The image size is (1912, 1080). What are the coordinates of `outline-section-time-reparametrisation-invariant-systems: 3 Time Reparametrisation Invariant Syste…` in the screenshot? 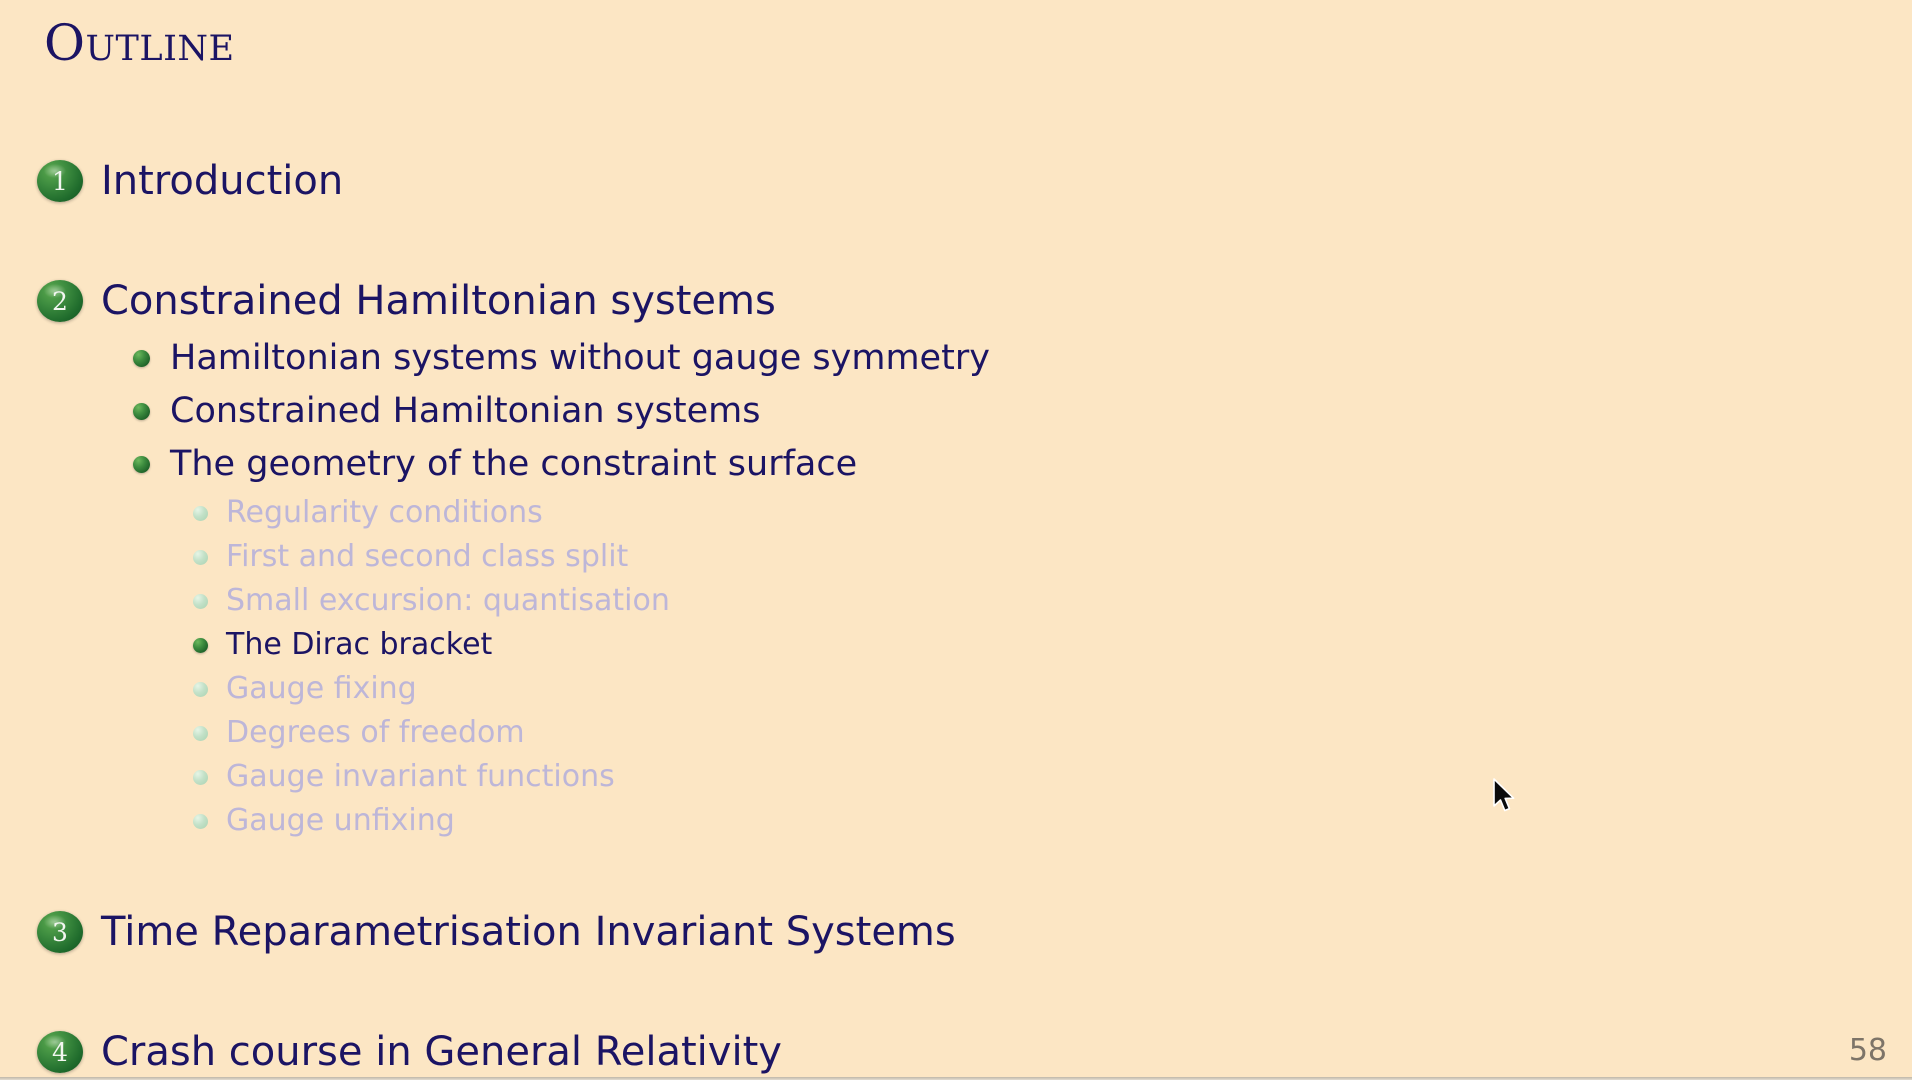 It's located at (956, 932).